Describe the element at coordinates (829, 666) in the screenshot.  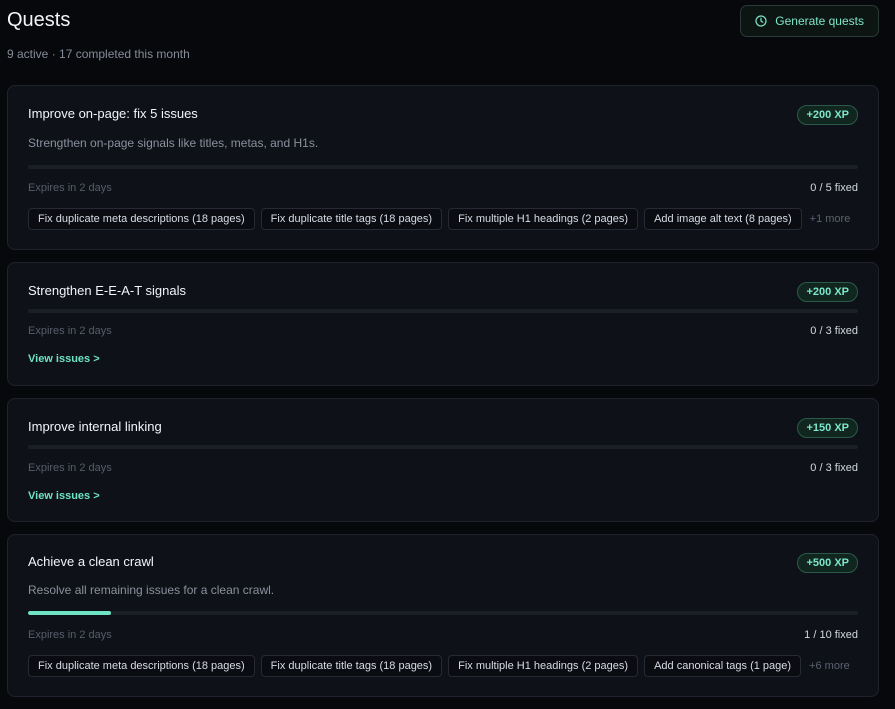
I see `more-issues-link: +6 more` at that location.